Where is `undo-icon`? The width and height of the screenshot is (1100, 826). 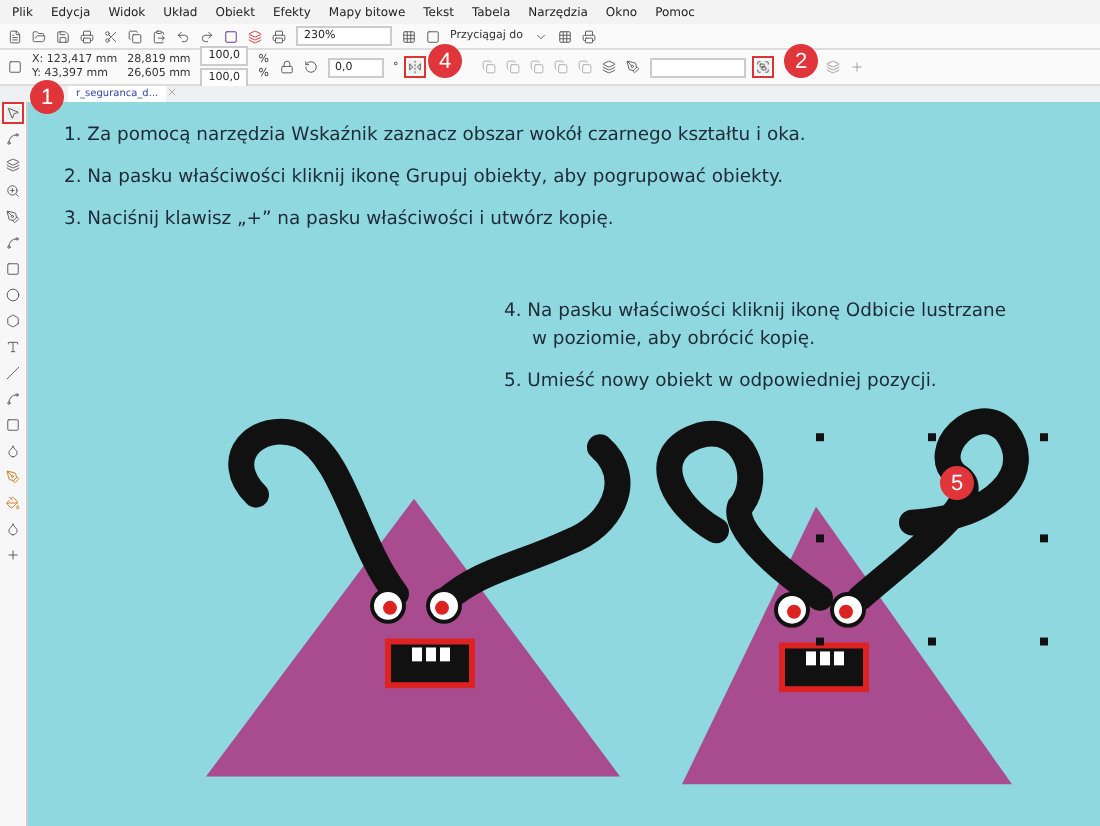 undo-icon is located at coordinates (183, 36).